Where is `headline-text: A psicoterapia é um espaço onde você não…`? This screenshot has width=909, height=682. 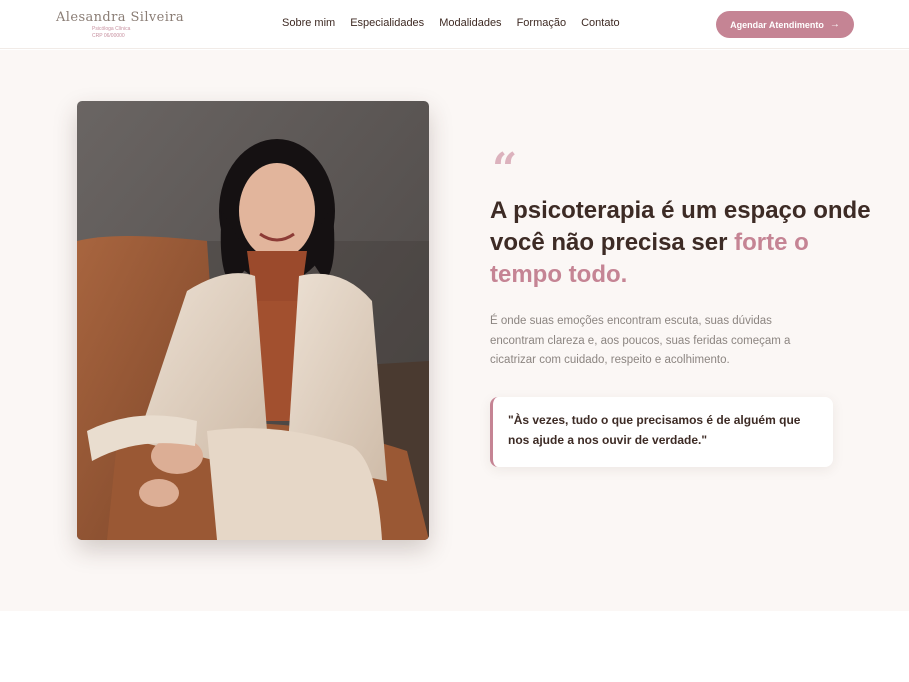 headline-text: A psicoterapia é um espaço onde você não… is located at coordinates (680, 226).